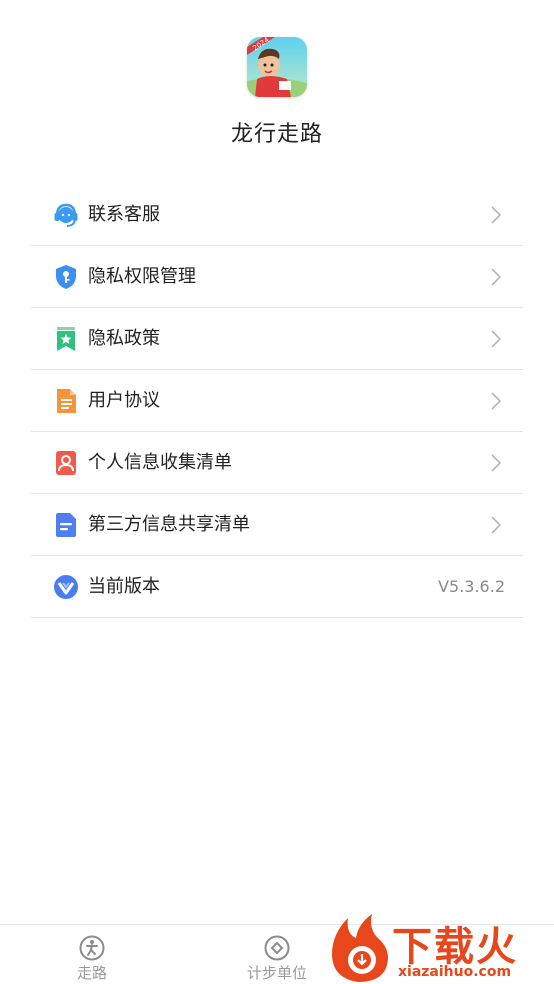  Describe the element at coordinates (277, 215) in the screenshot. I see `menu-item-contact-service: 联系客服` at that location.